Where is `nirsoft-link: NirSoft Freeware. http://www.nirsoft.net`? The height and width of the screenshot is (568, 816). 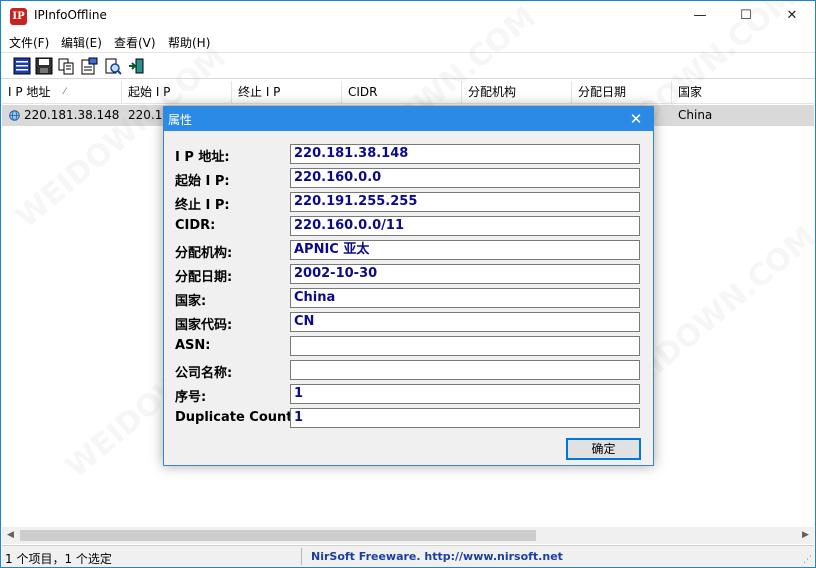 nirsoft-link: NirSoft Freeware. http://www.nirsoft.net is located at coordinates (437, 556).